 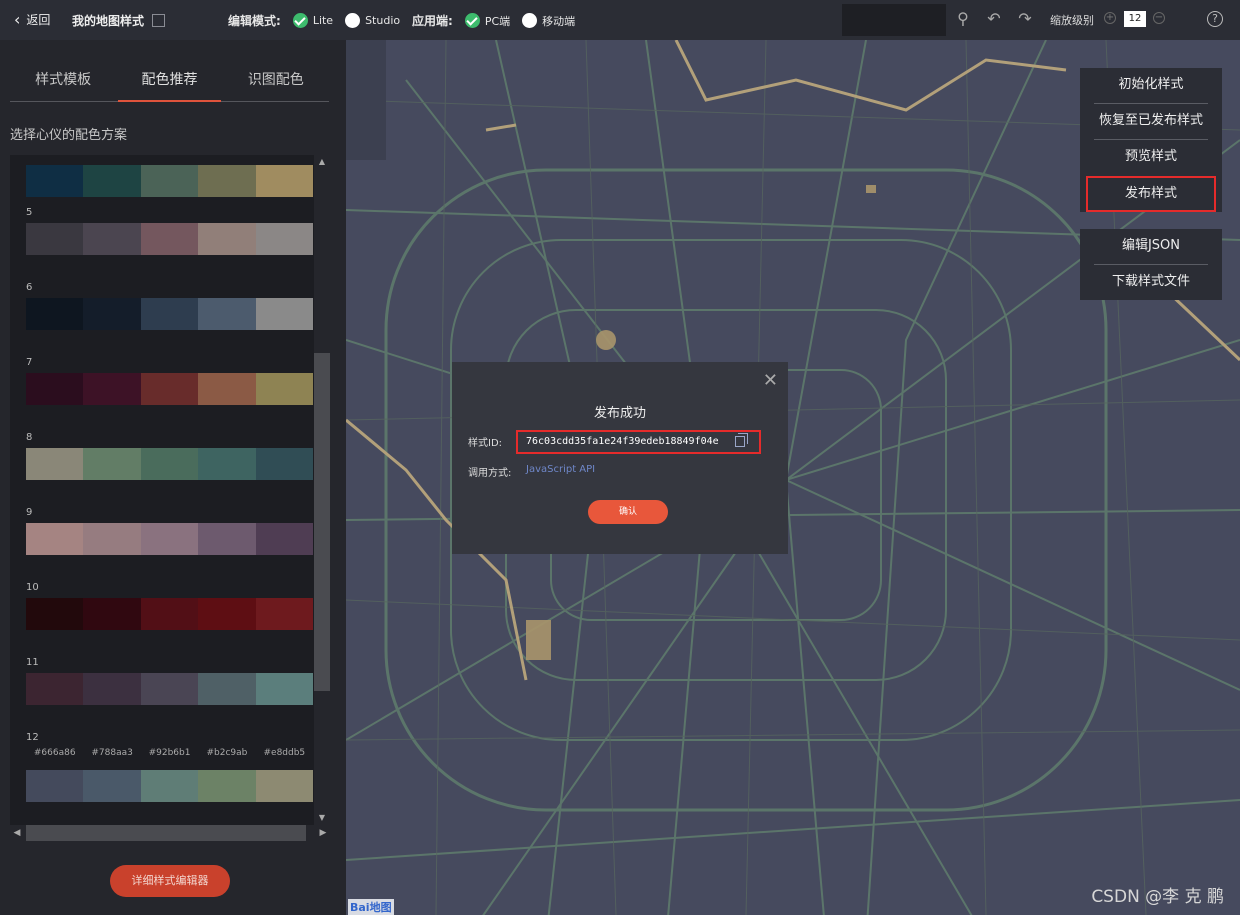 I want to click on style-id-label: 样式ID:, so click(x=485, y=443).